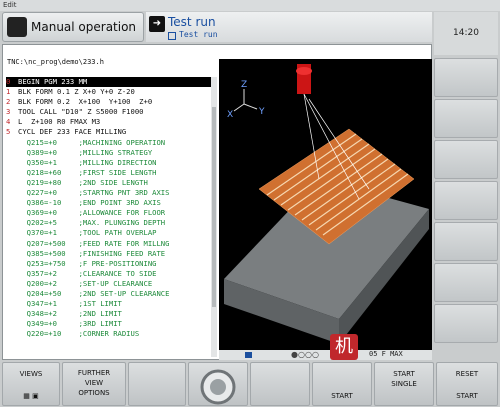 The width and height of the screenshot is (500, 407). I want to click on graphic-status-bar: ●○○○ 05 F MAX, so click(325, 355).